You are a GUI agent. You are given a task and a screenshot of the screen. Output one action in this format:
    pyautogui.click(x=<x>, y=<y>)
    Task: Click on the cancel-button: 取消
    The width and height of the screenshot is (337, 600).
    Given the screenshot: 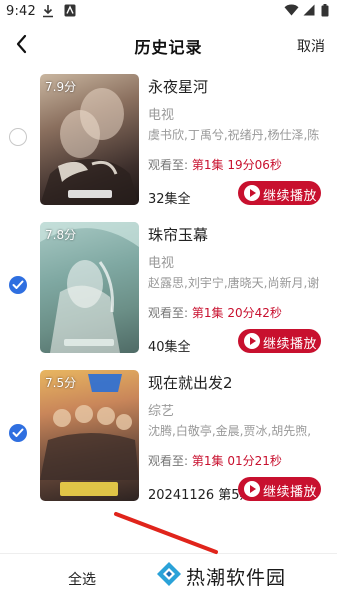 What is the action you would take?
    pyautogui.click(x=311, y=46)
    